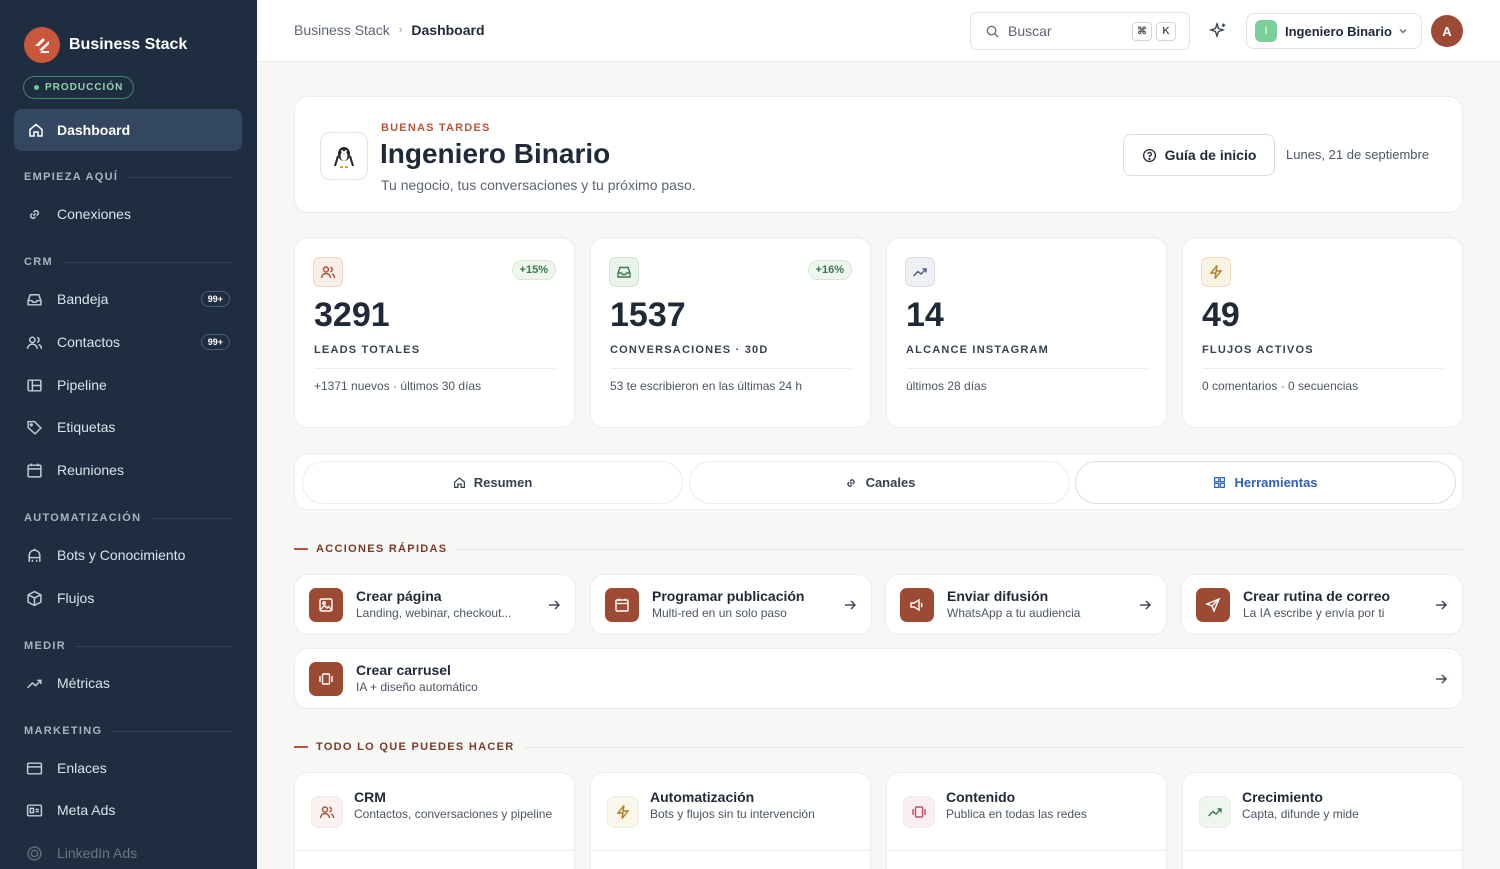 Image resolution: width=1500 pixels, height=869 pixels. I want to click on sidebar-item-label: Conexiones, so click(94, 214).